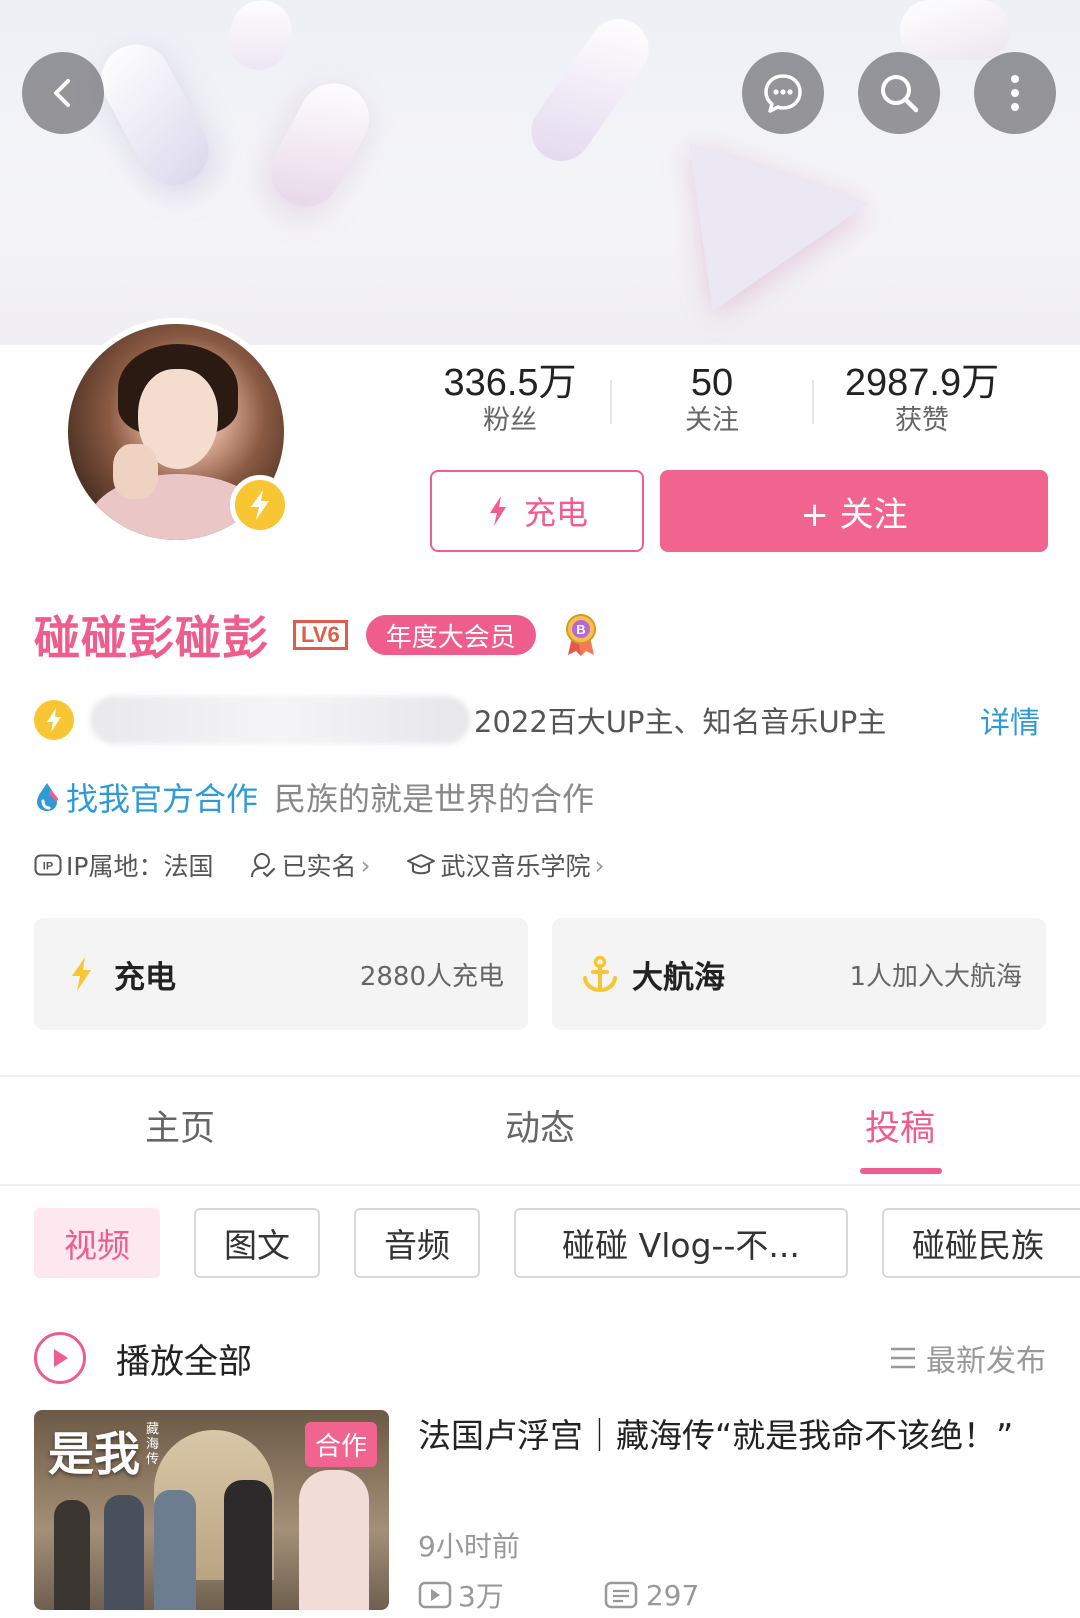 Image resolution: width=1080 pixels, height=1618 pixels. What do you see at coordinates (540, 1125) in the screenshot?
I see `tab-dynamics: 动态` at bounding box center [540, 1125].